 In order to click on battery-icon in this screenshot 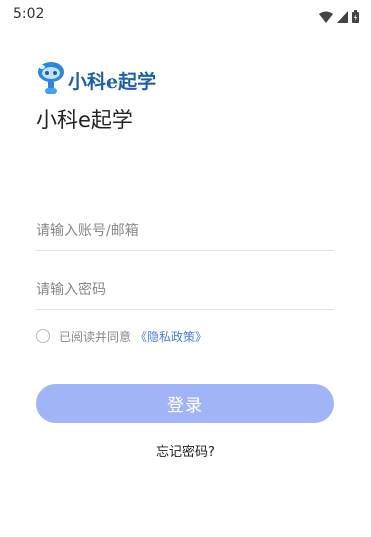, I will do `click(355, 17)`.